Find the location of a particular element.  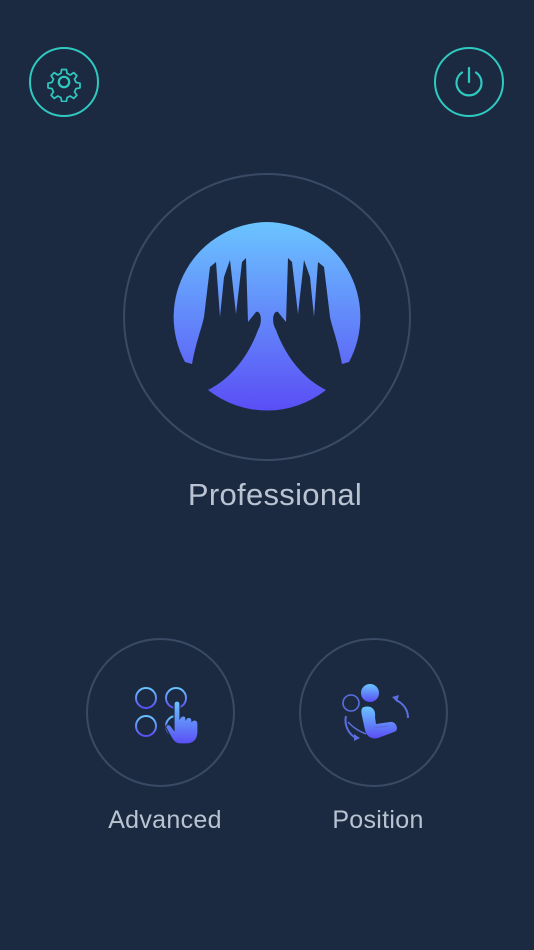

hands-massage-icon is located at coordinates (267, 316).